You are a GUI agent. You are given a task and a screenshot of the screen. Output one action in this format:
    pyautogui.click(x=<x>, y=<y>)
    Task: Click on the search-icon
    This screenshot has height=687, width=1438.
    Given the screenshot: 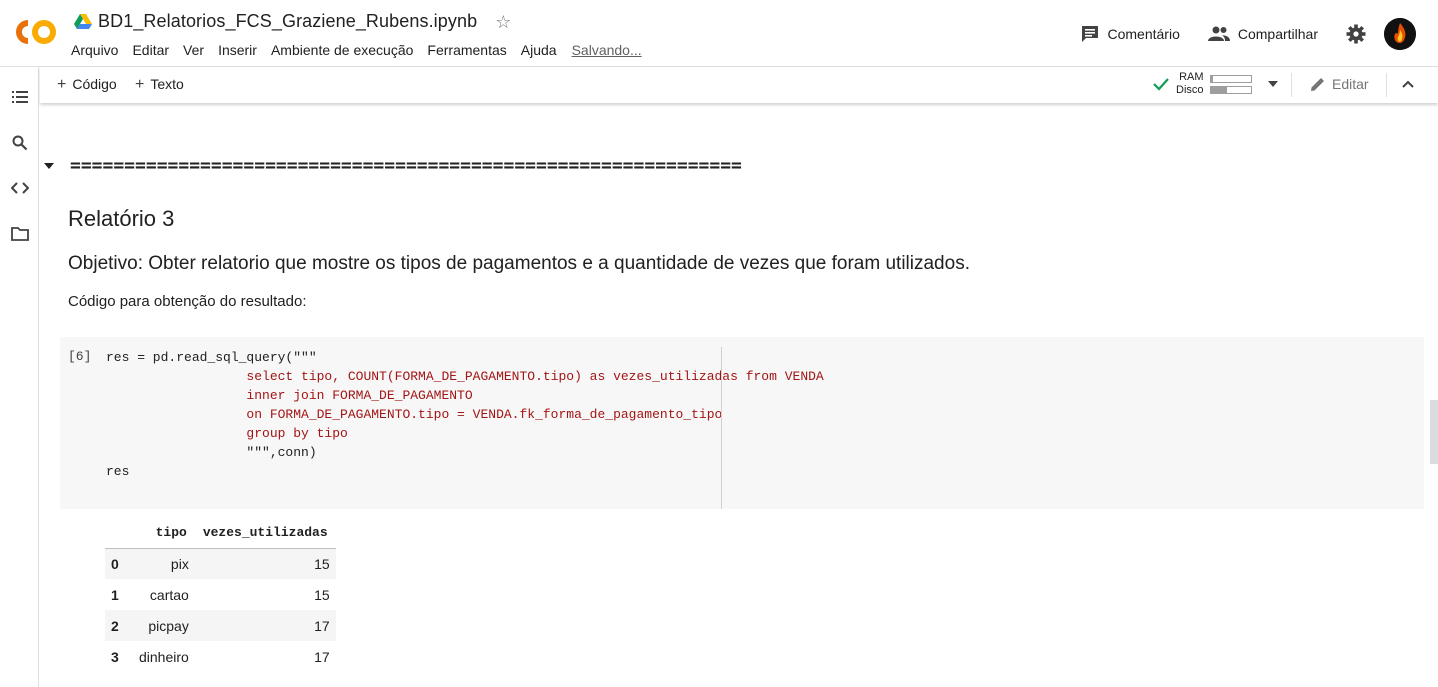 What is the action you would take?
    pyautogui.click(x=20, y=143)
    